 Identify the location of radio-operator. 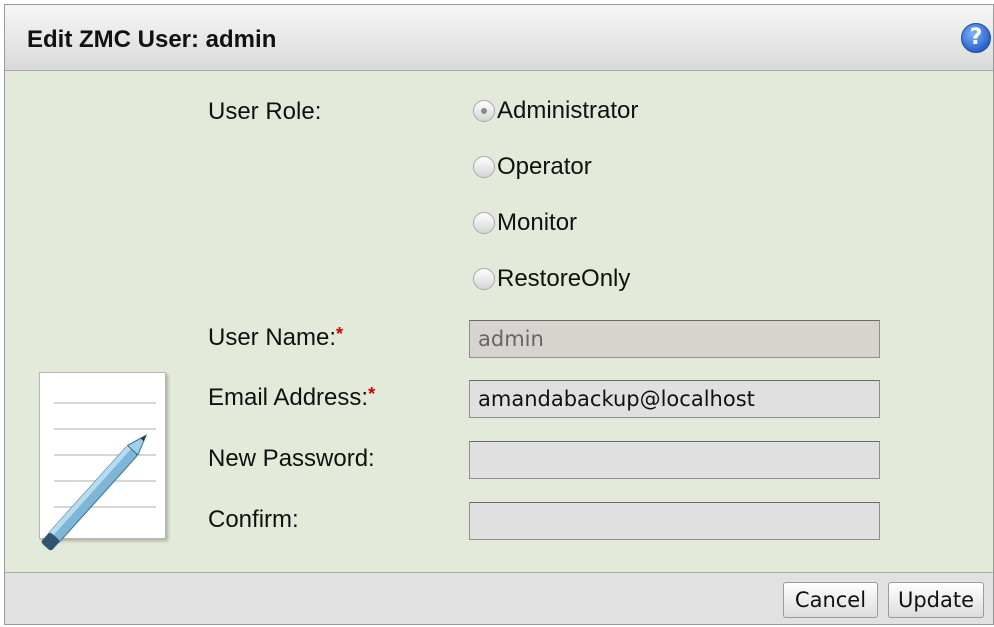
(484, 167).